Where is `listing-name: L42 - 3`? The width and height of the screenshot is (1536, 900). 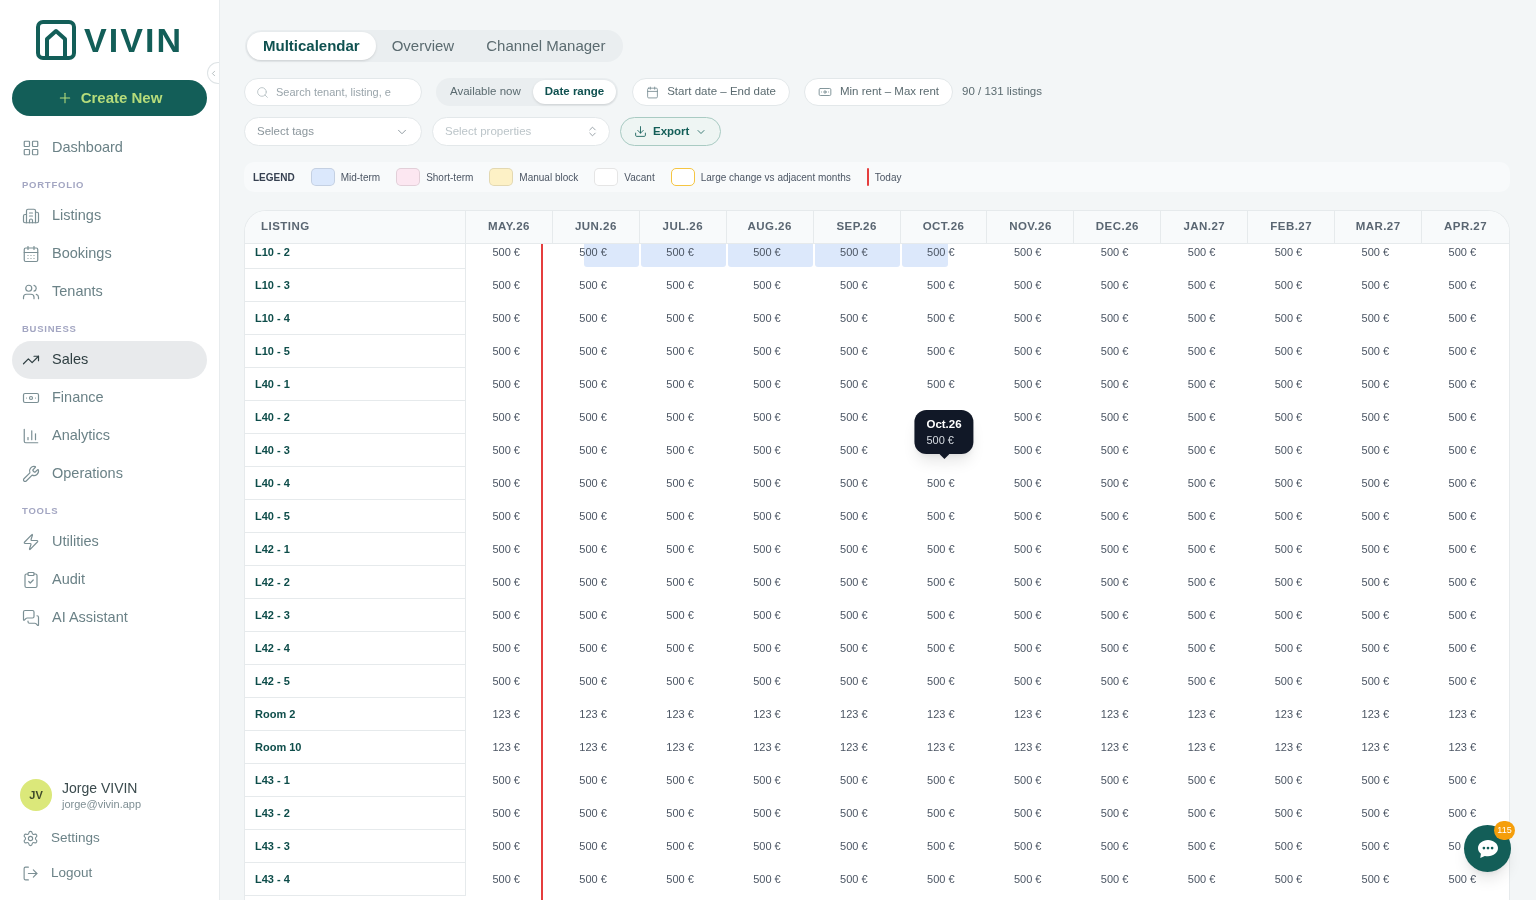
listing-name: L42 - 3 is located at coordinates (272, 615).